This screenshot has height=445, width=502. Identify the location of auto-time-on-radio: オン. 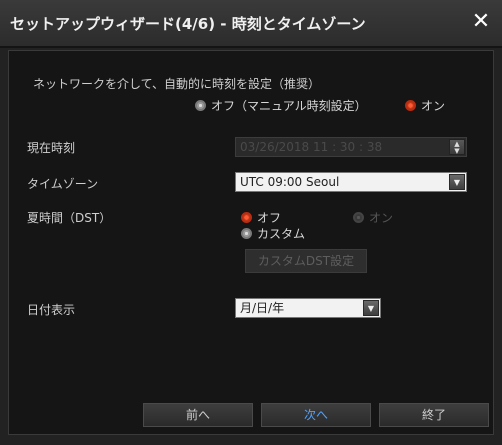
(425, 105).